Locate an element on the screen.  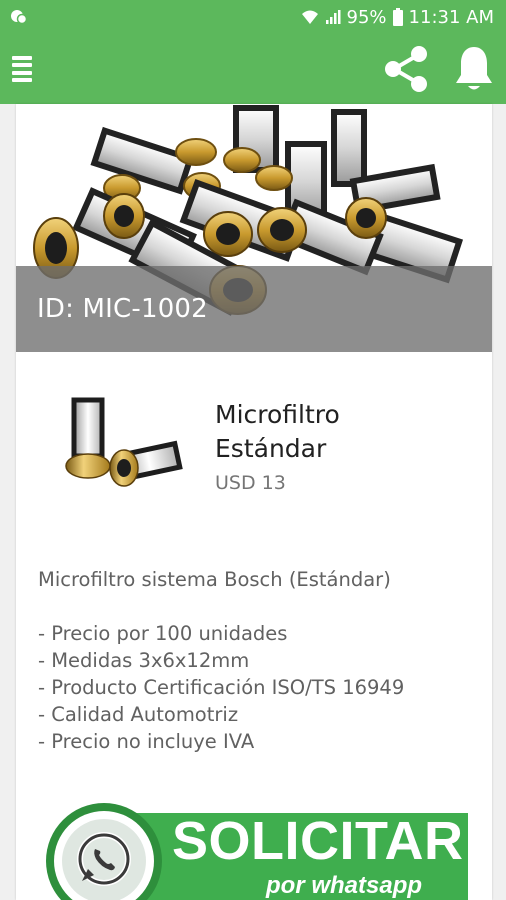
clock: 11:31 AM is located at coordinates (451, 17).